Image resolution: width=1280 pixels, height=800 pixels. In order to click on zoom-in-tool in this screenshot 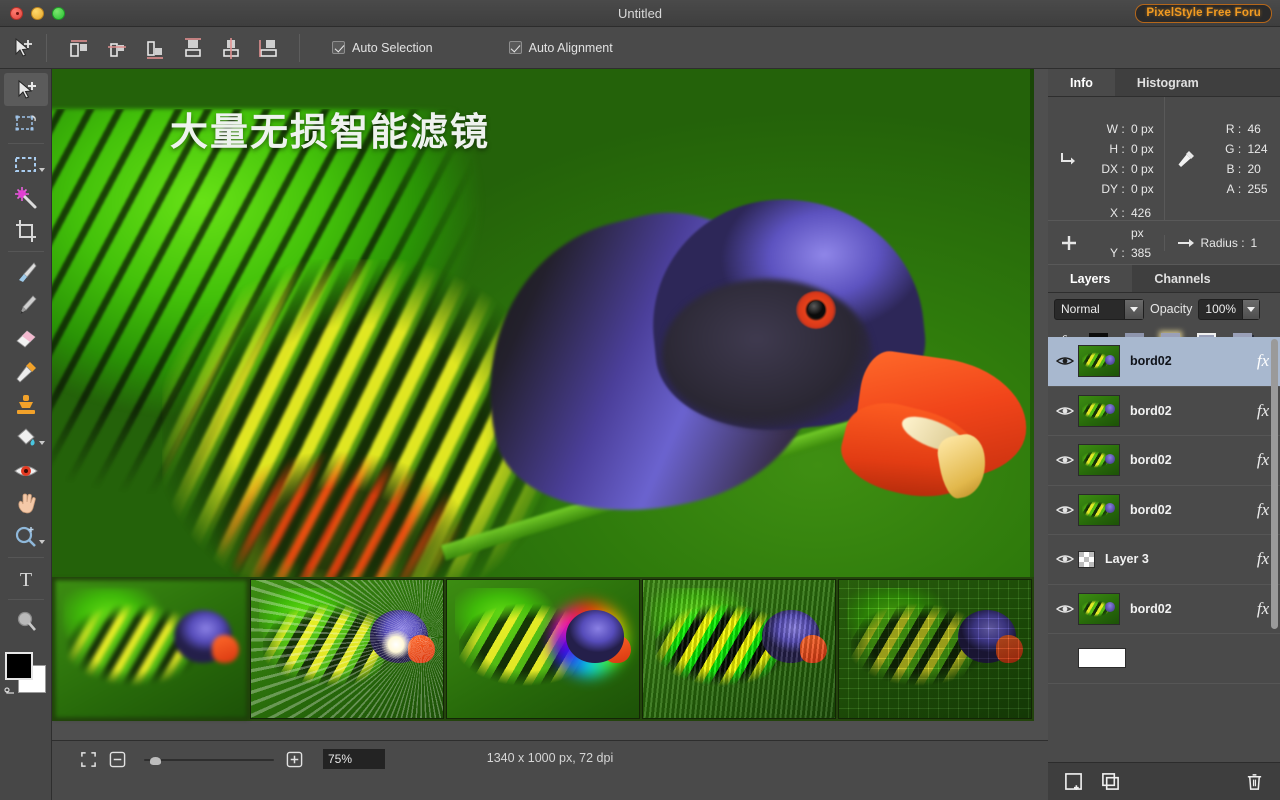, I will do `click(26, 536)`.